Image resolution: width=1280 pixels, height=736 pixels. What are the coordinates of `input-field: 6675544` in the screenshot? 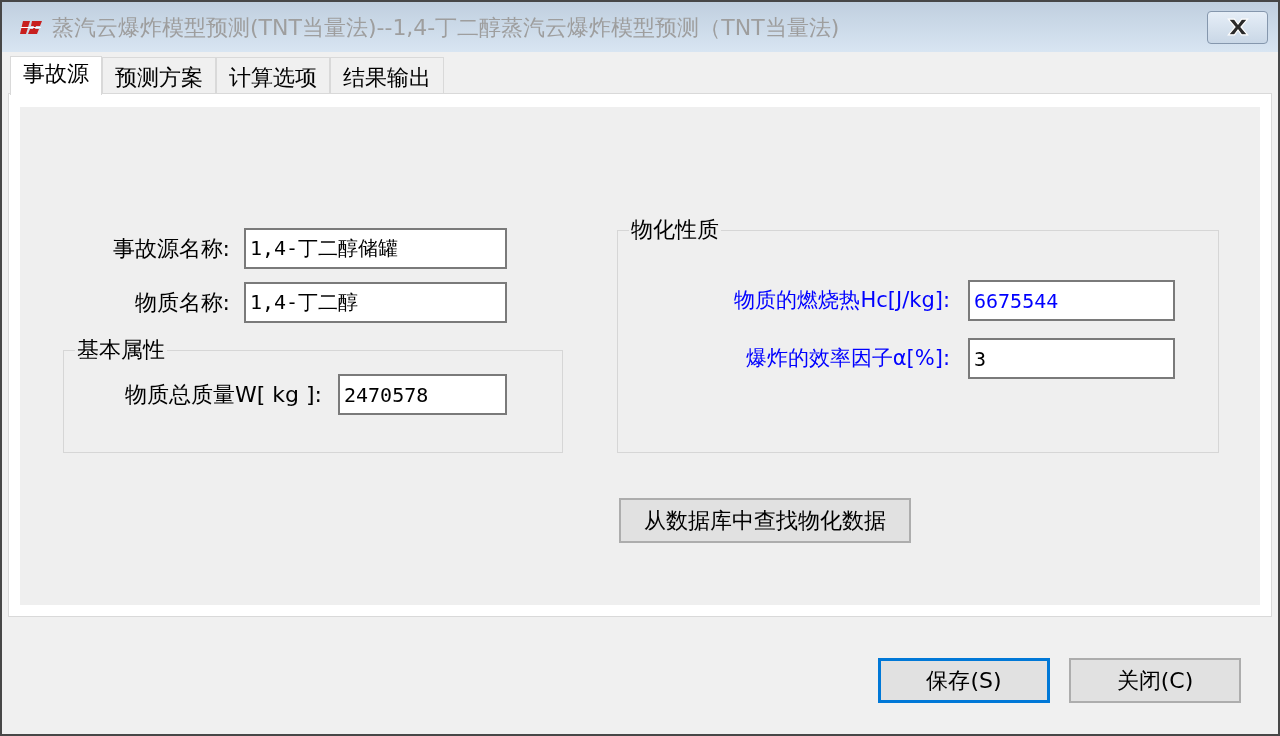 It's located at (1071, 300).